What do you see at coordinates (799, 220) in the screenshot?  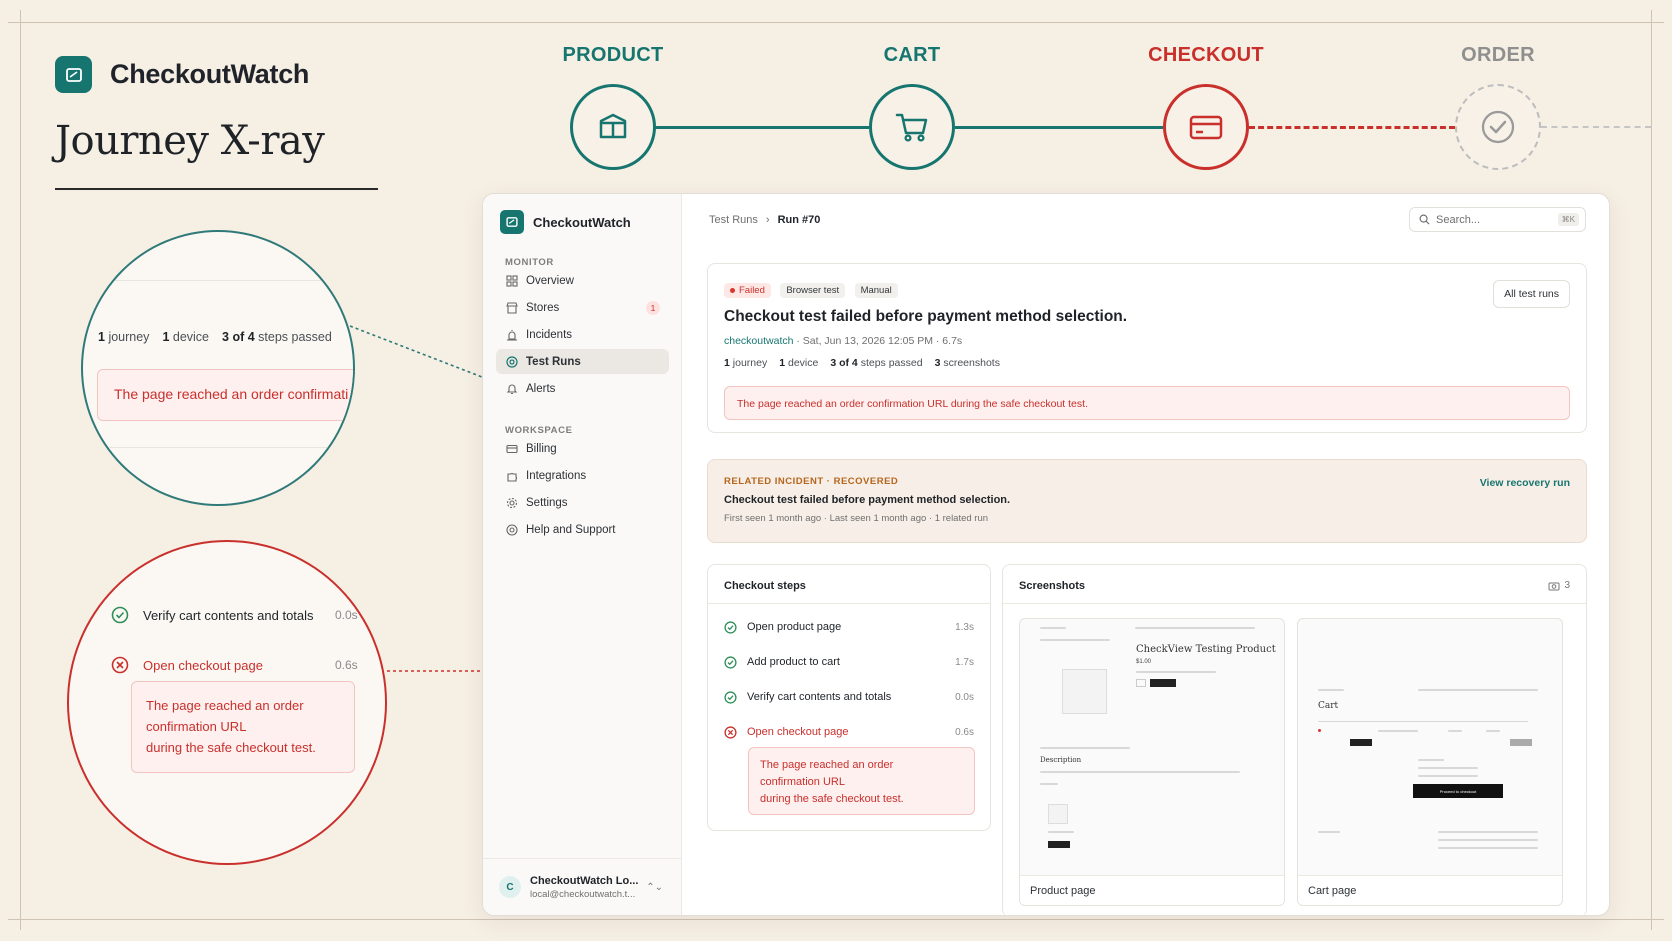 I see `breadcrumb-current: Run #70` at bounding box center [799, 220].